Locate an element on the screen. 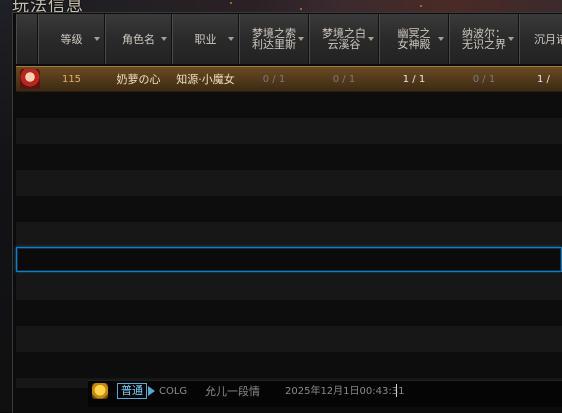 The image size is (562, 413). chat-channel-tag: 普通 is located at coordinates (132, 391).